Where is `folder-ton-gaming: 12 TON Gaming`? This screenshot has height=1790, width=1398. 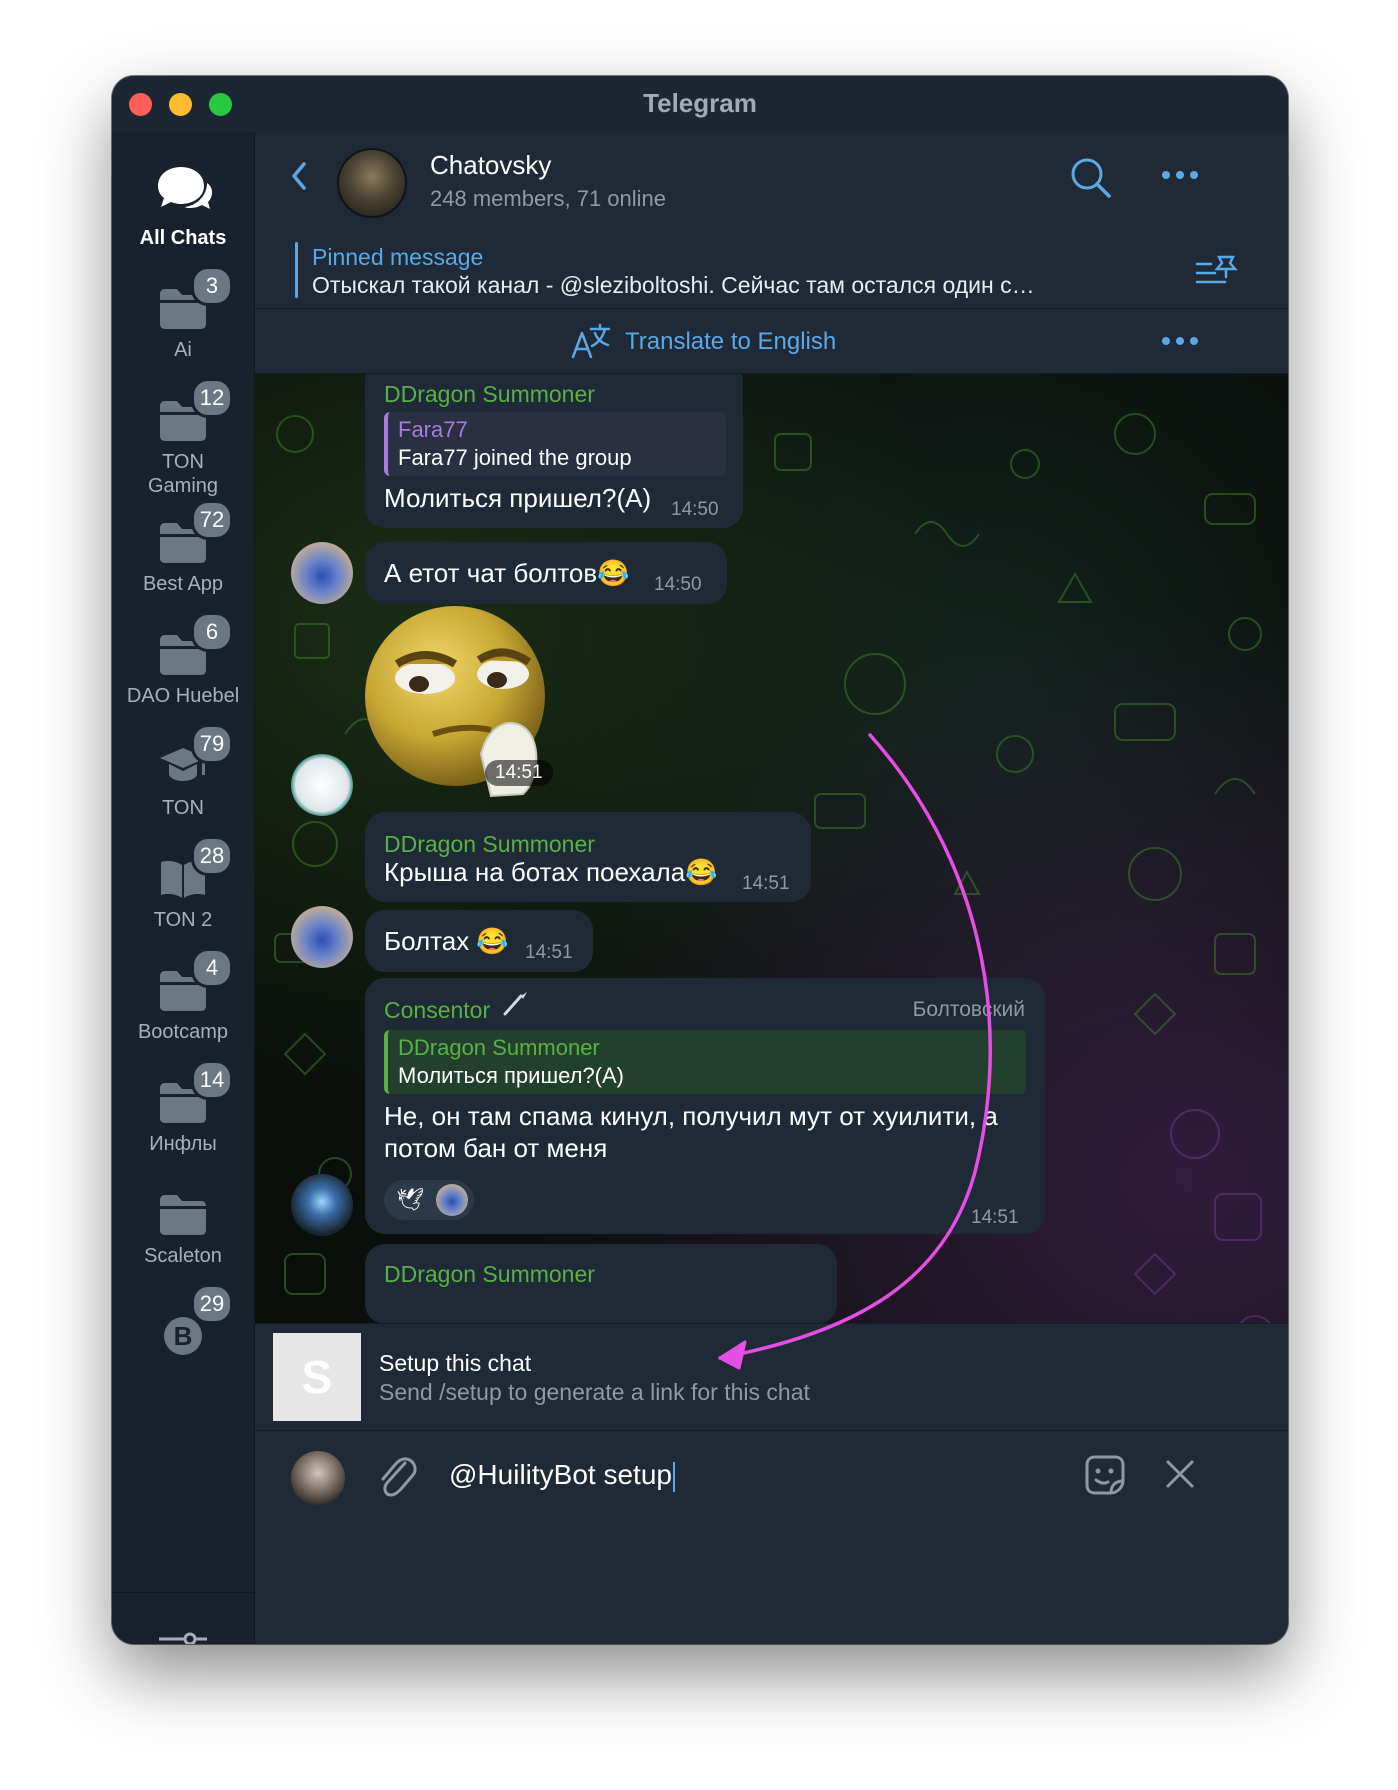
folder-ton-gaming: 12 TON Gaming is located at coordinates (183, 437).